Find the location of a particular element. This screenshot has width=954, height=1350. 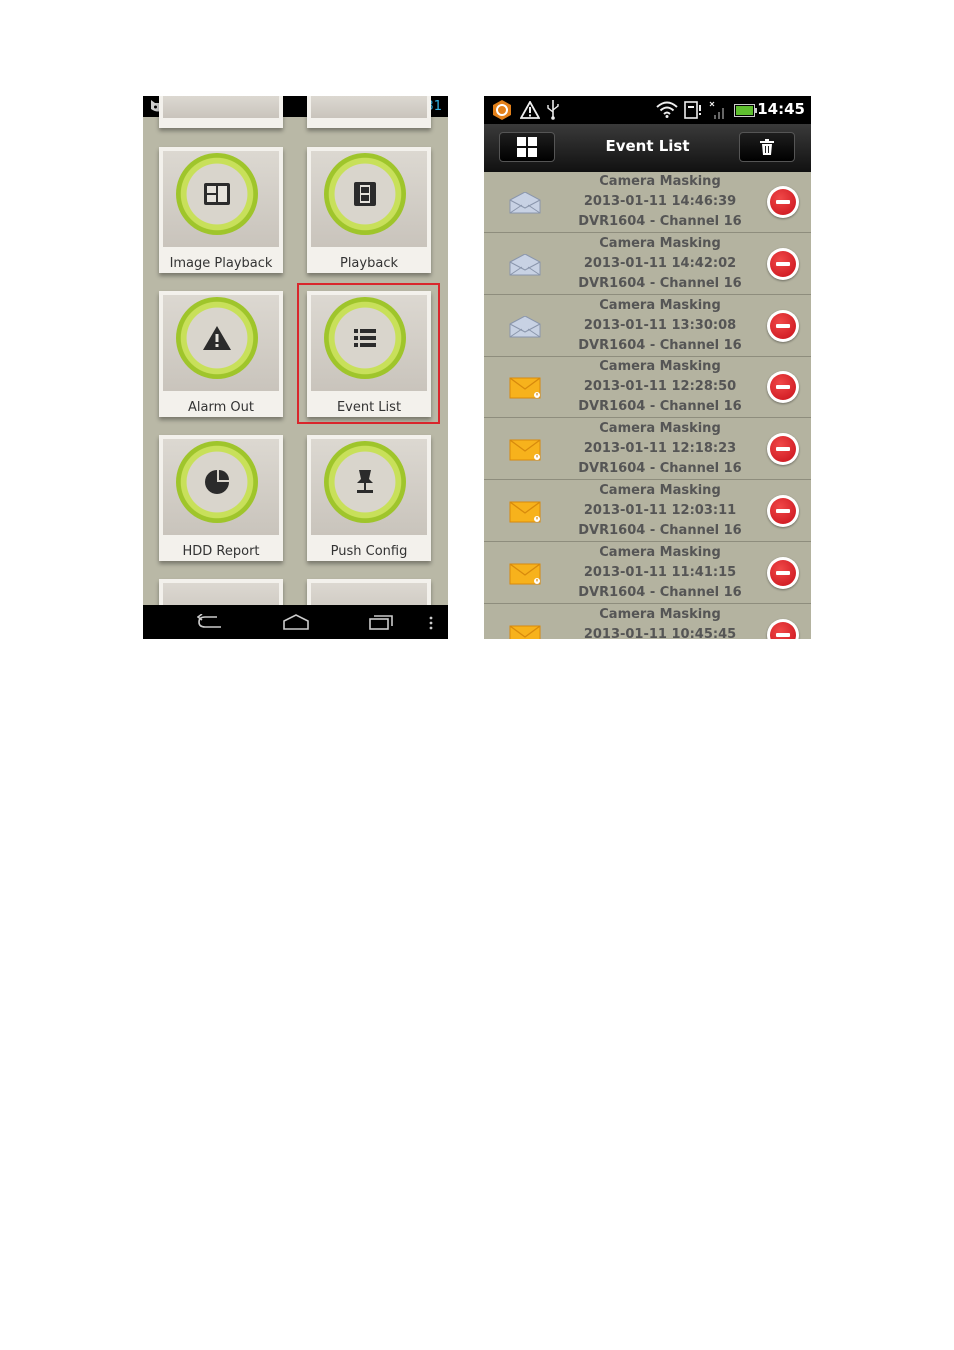

pie-chart-icon is located at coordinates (217, 482).